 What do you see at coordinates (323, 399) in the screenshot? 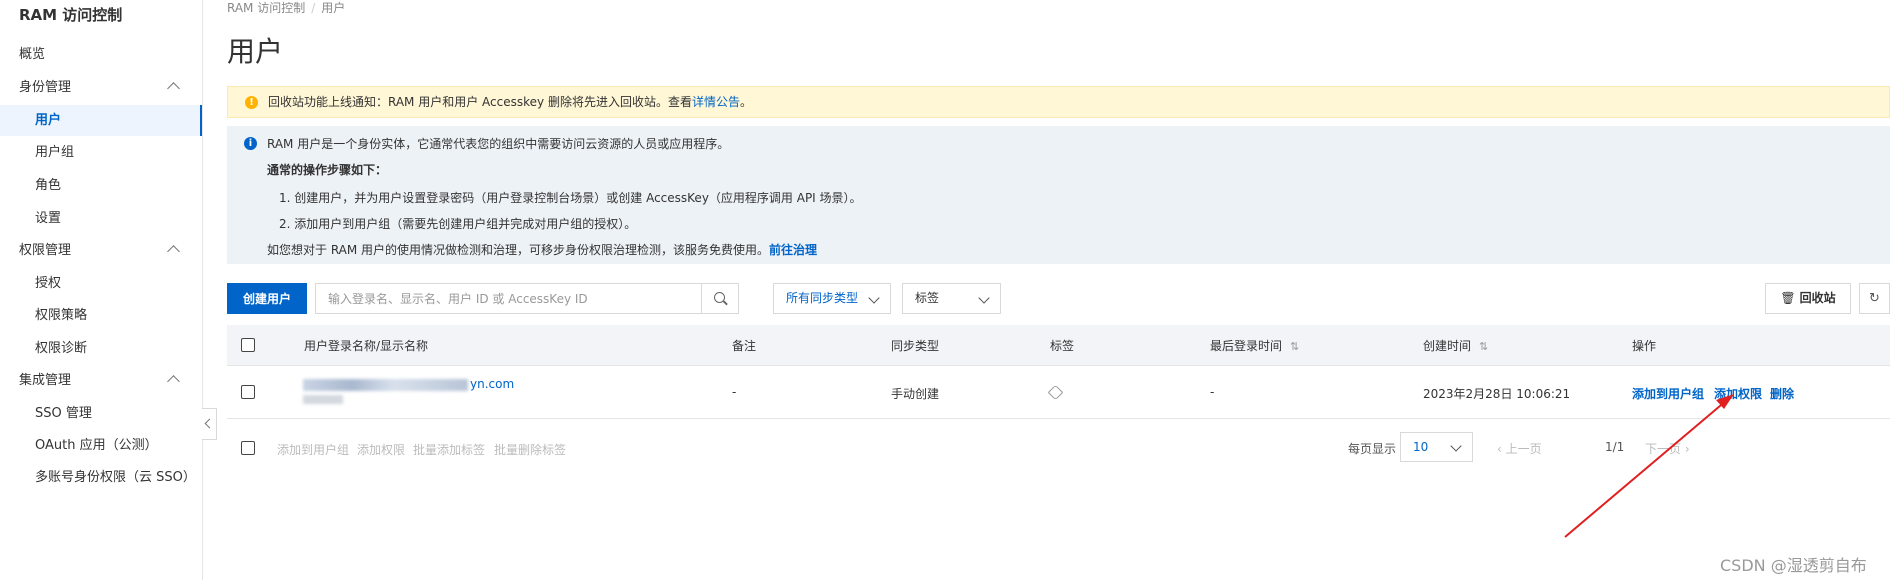
I see `redacted-display-name` at bounding box center [323, 399].